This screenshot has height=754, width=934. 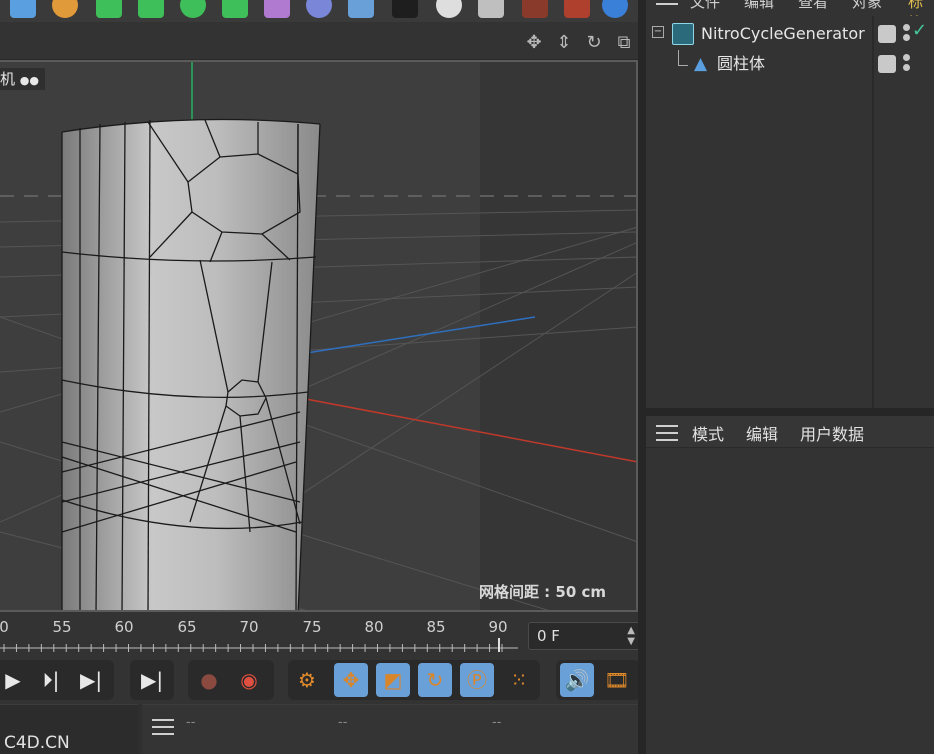 I want to click on transport-bar: ▶ ⏵| ▶| ▶| ● ◉ ⚙ ✥ ◩ ↻ Ⓟ ⁙ 🔊 🎞, so click(x=322, y=680).